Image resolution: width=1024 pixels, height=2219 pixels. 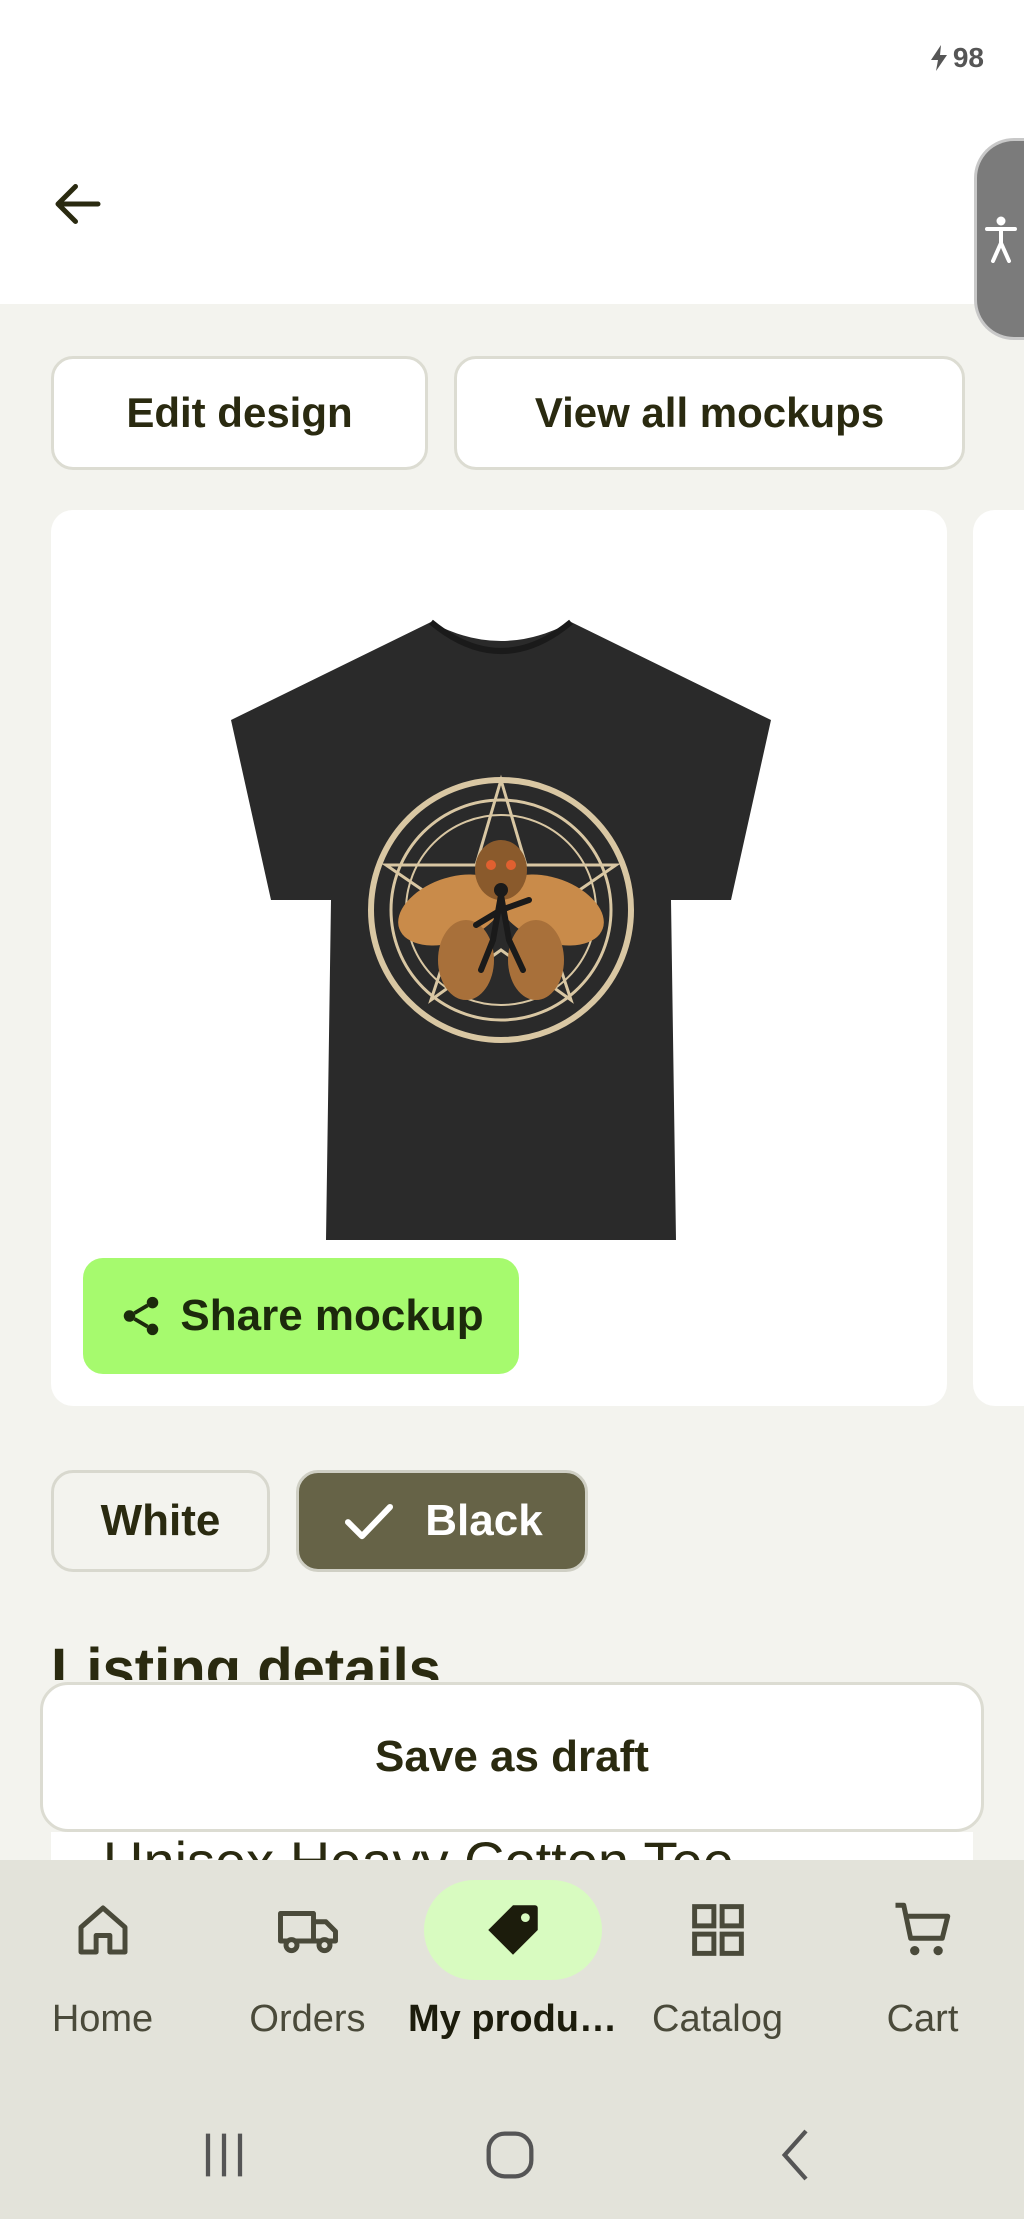 What do you see at coordinates (922, 2019) in the screenshot?
I see `nav-label: Cart` at bounding box center [922, 2019].